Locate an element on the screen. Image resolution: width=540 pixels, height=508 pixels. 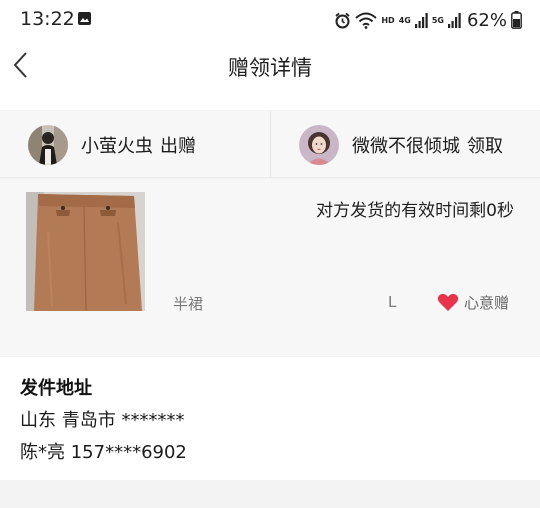
battery-icon is located at coordinates (516, 20).